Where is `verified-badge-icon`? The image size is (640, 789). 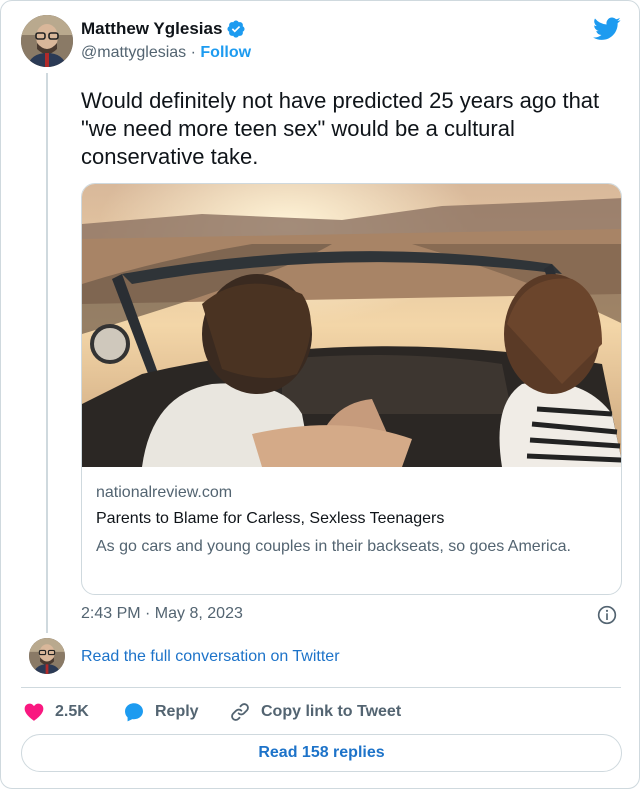 verified-badge-icon is located at coordinates (236, 29).